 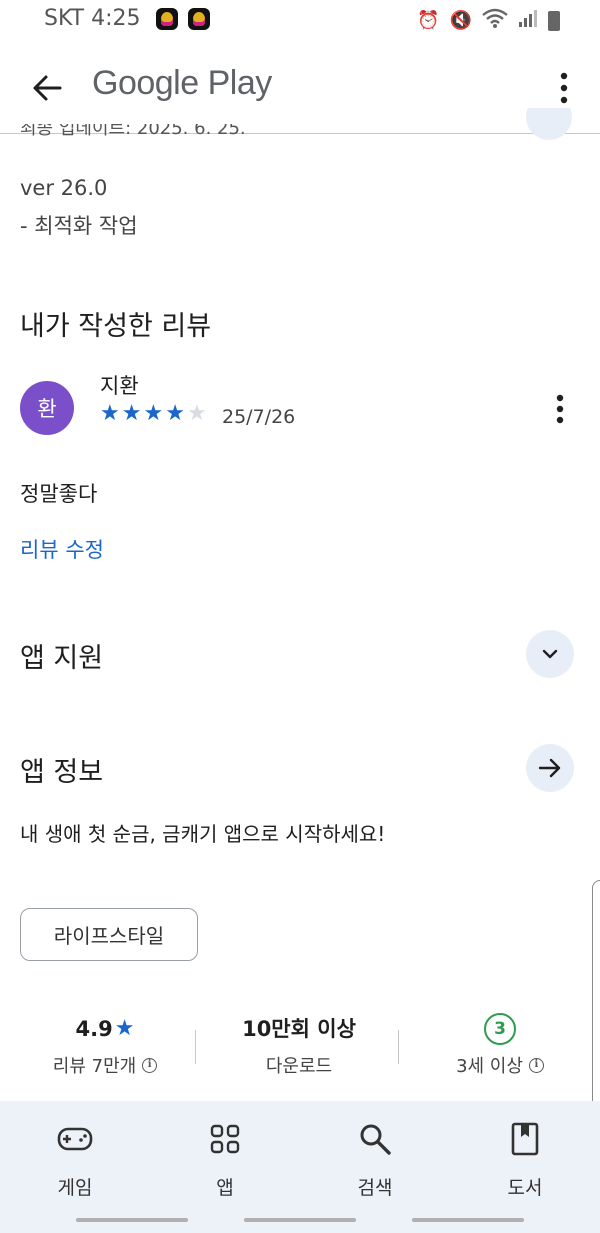 I want to click on app-info-open-button, so click(x=550, y=768).